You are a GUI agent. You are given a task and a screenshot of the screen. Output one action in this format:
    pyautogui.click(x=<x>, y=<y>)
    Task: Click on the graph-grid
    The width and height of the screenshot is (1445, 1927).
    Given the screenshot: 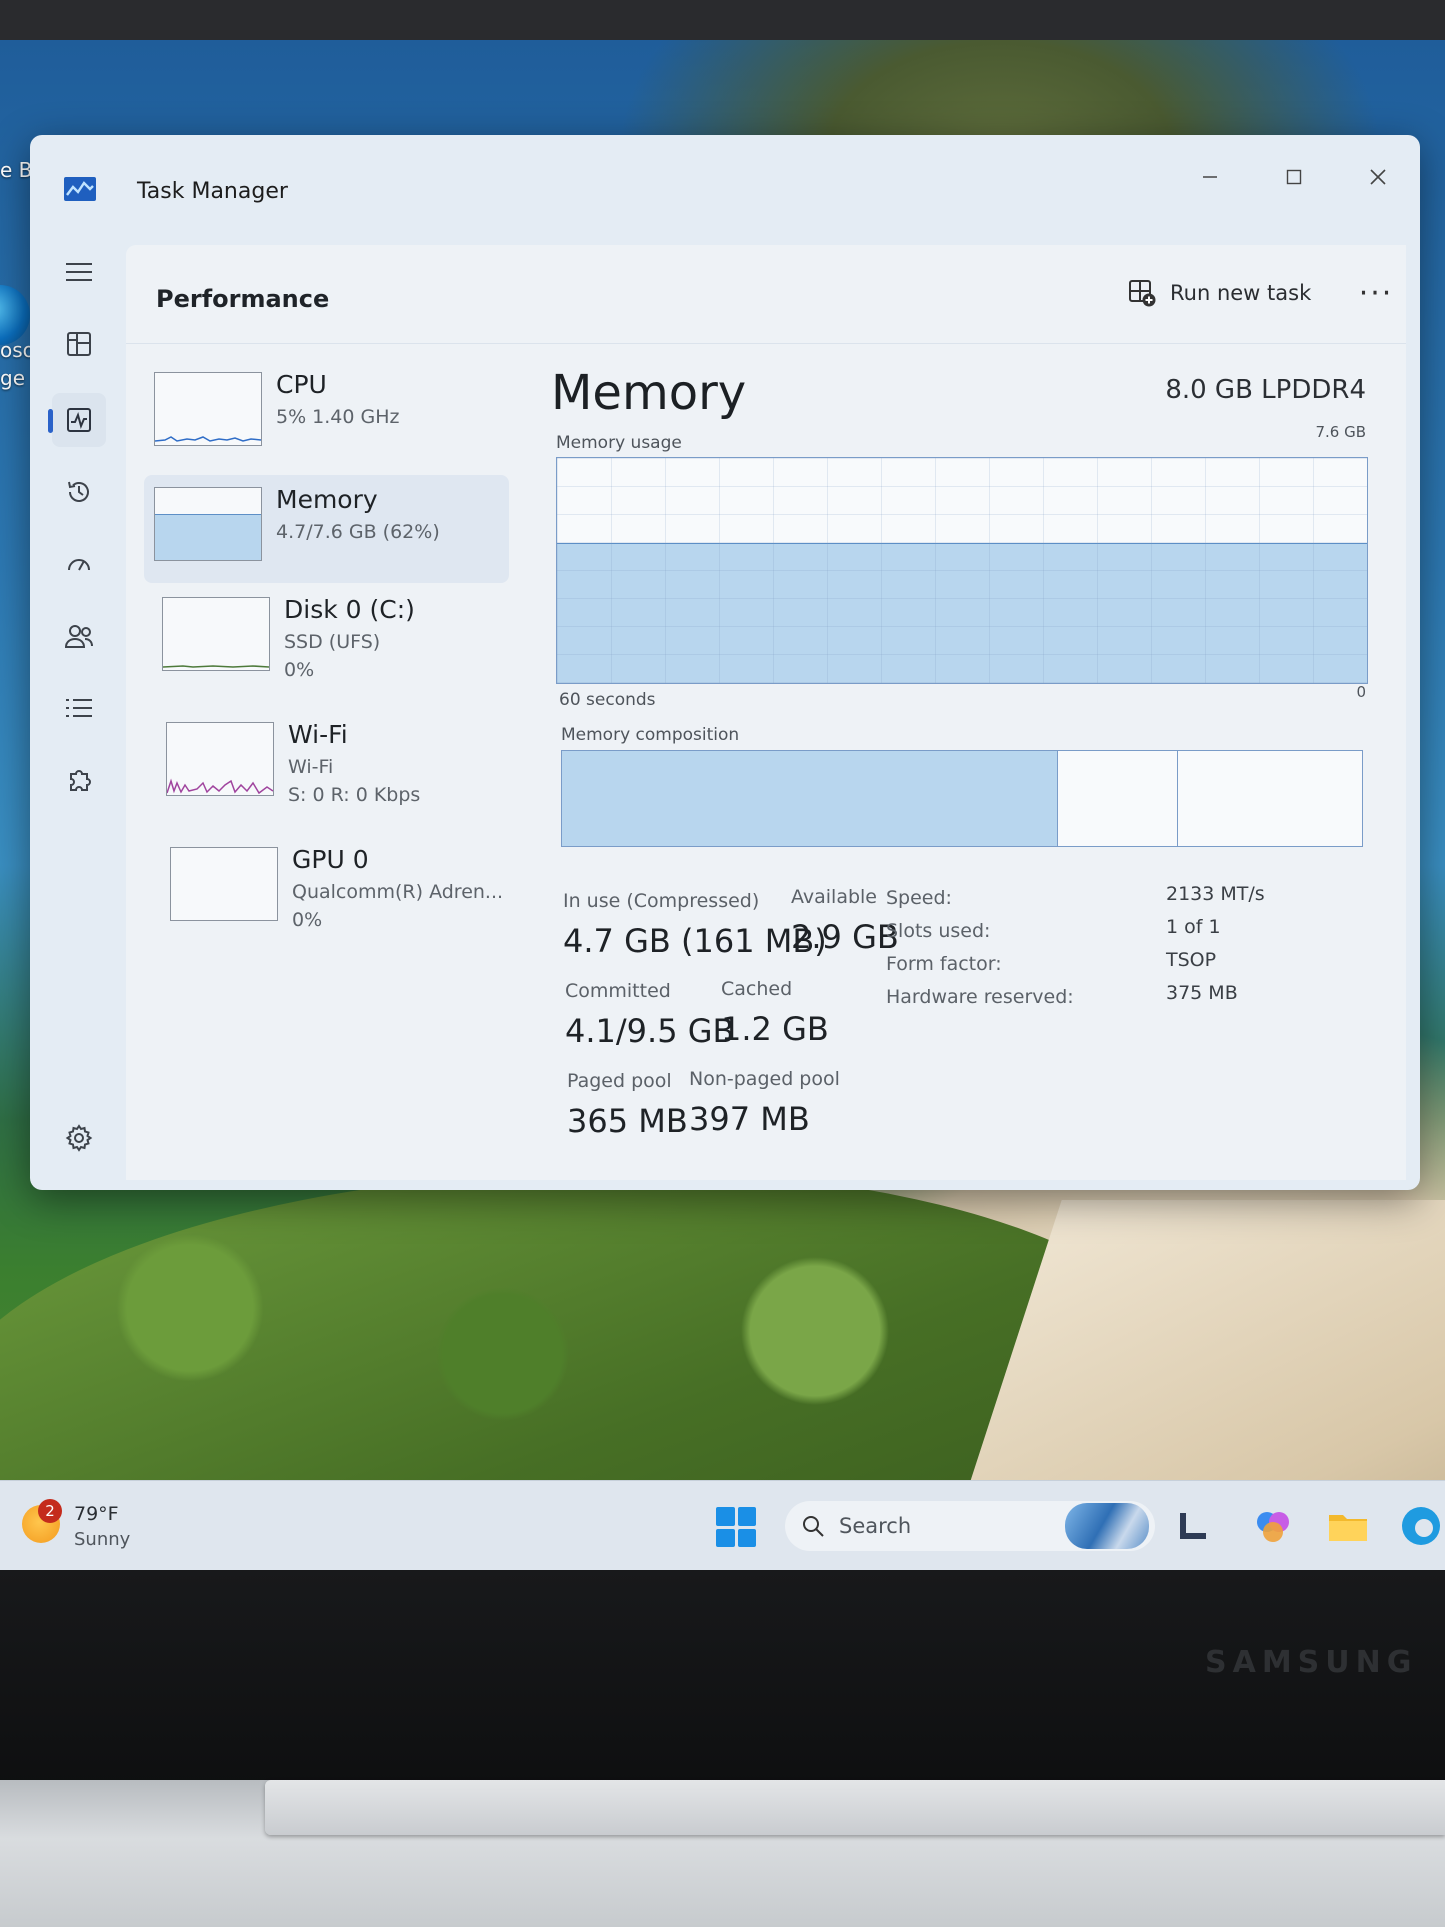 What is the action you would take?
    pyautogui.click(x=962, y=570)
    